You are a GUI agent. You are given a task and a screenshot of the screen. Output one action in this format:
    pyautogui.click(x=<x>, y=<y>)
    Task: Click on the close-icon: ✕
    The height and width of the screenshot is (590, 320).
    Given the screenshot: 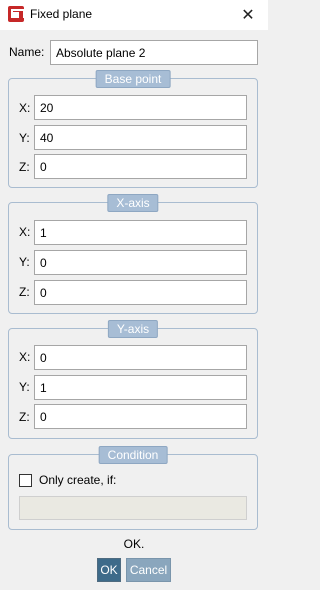 What is the action you would take?
    pyautogui.click(x=248, y=15)
    